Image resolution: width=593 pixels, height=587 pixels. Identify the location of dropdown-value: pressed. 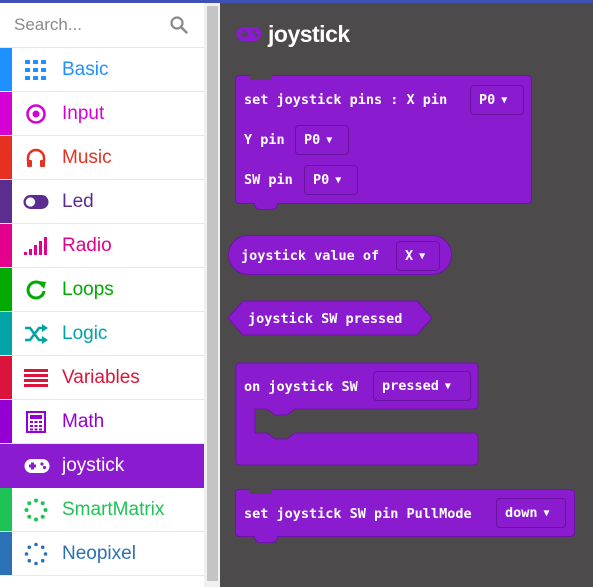
(410, 386).